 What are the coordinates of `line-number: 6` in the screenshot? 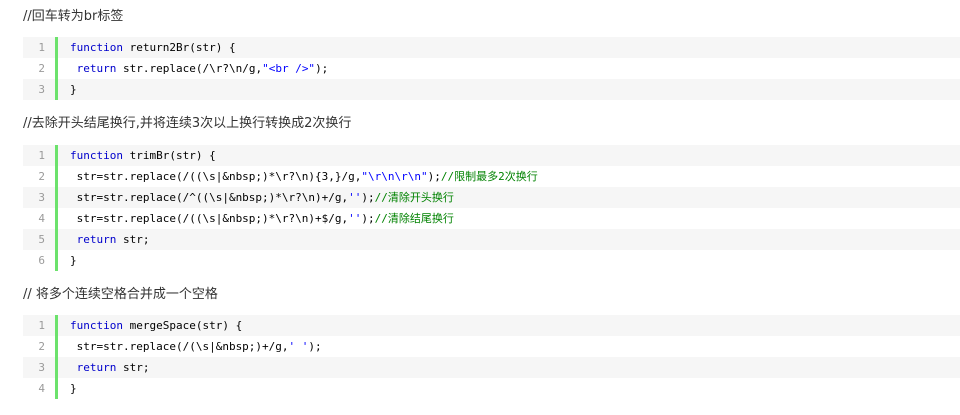 It's located at (41, 260).